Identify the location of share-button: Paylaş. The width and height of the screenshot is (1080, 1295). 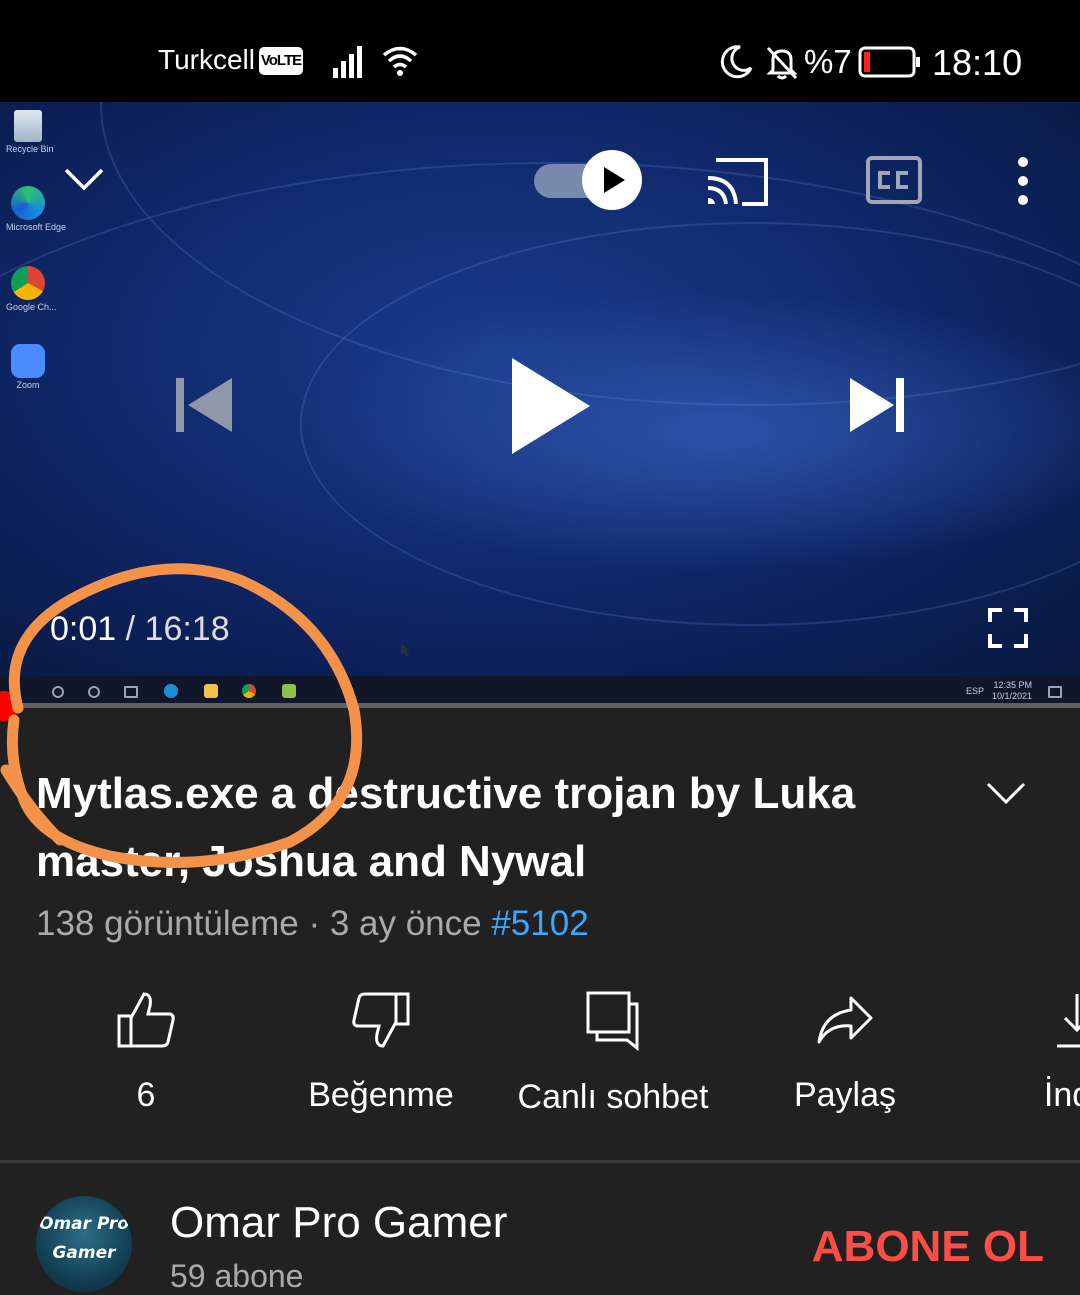
(845, 1052).